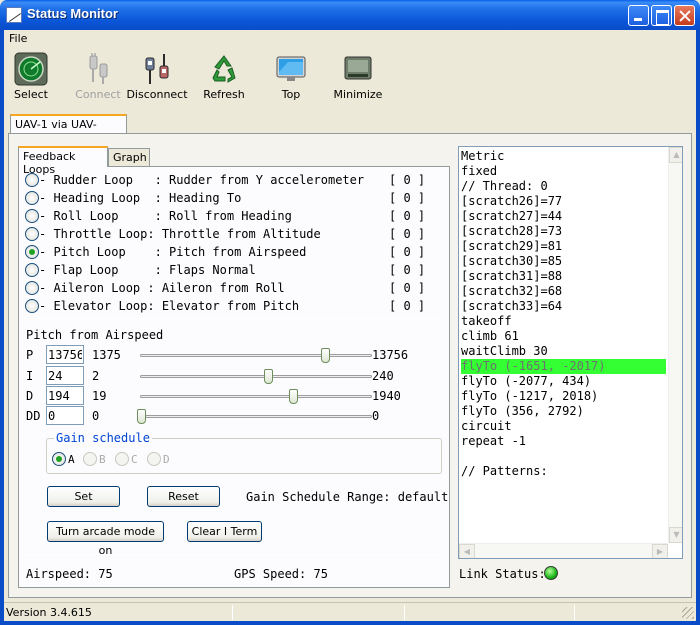 This screenshot has width=700, height=625. I want to click on refresh-tool-button: Refresh, so click(224, 76).